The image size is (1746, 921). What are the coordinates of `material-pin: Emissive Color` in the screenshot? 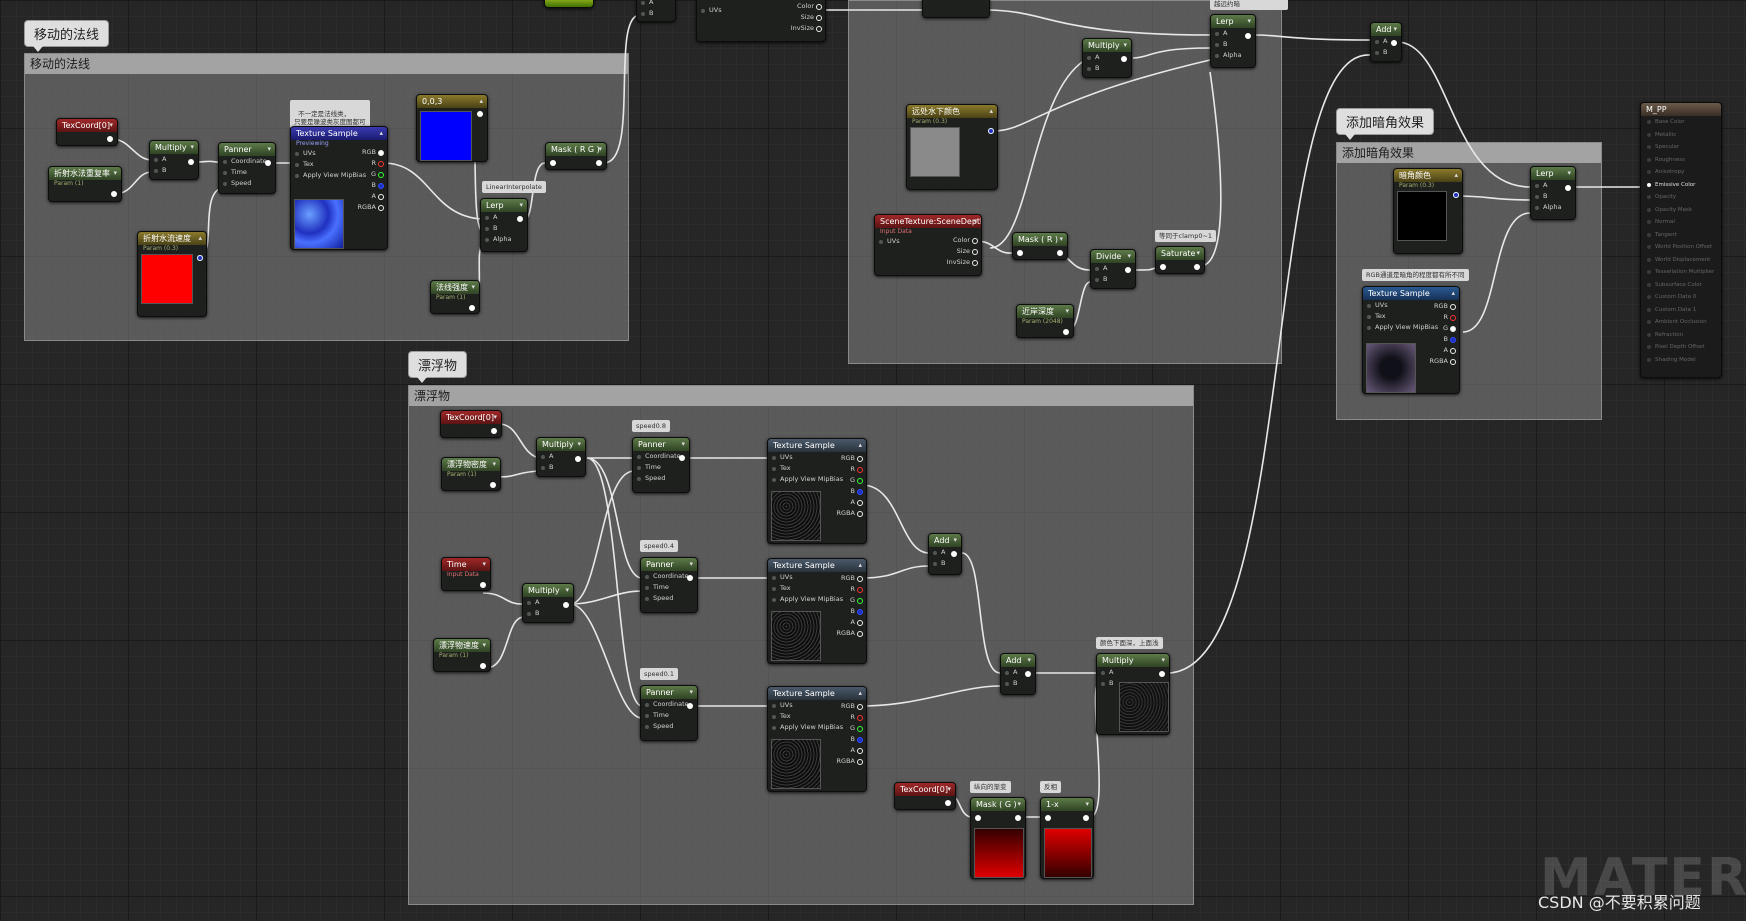 It's located at (1681, 185).